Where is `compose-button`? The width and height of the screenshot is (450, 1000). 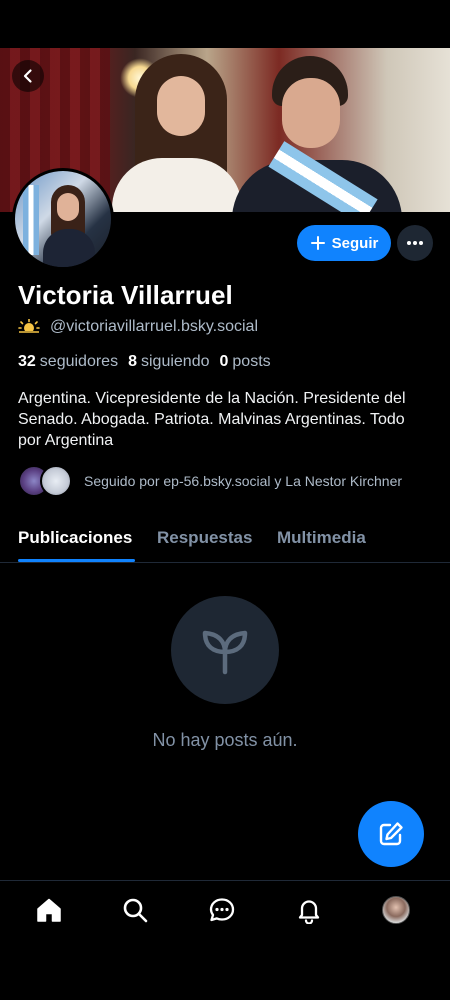
compose-button is located at coordinates (391, 834).